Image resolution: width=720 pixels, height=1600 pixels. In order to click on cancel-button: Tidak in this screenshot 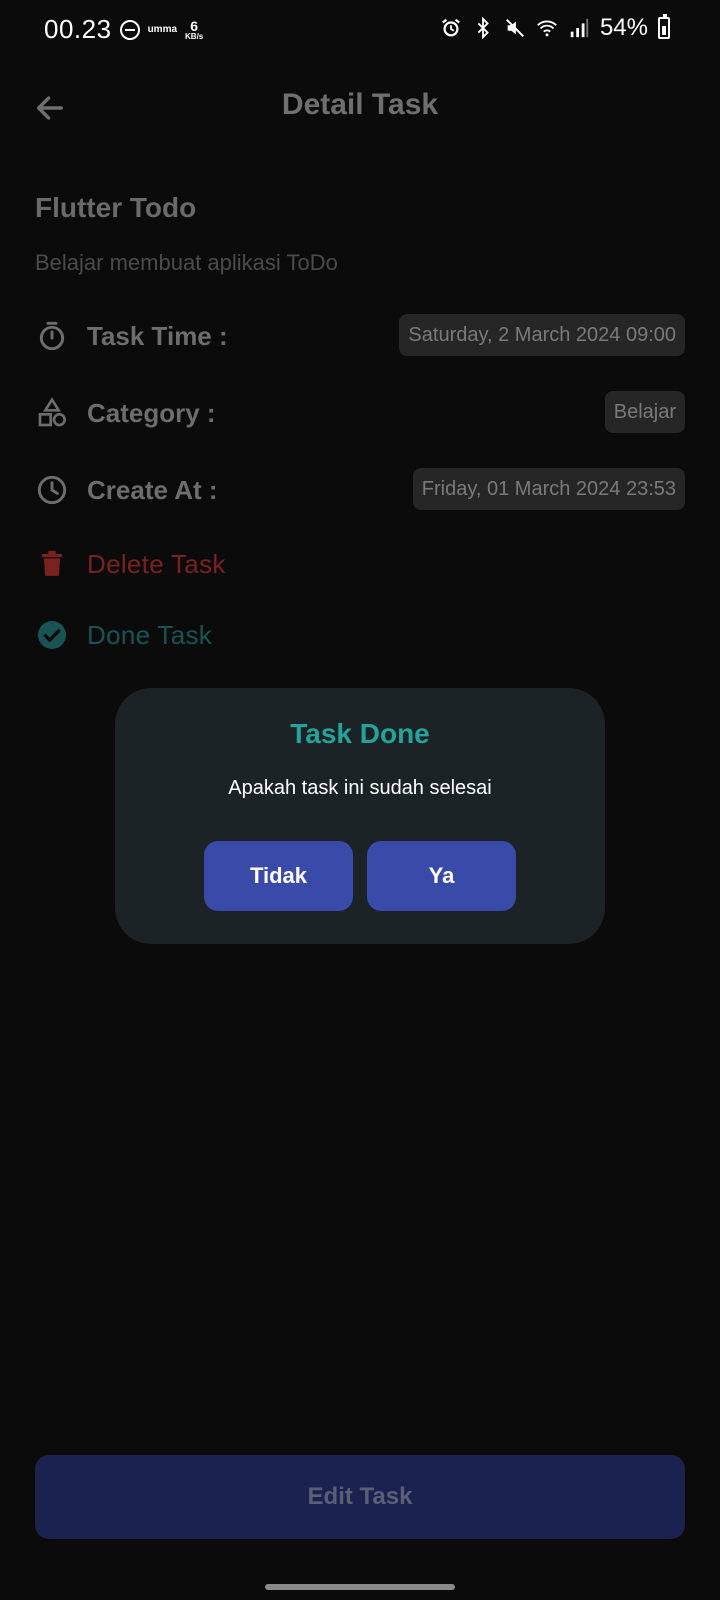, I will do `click(278, 876)`.